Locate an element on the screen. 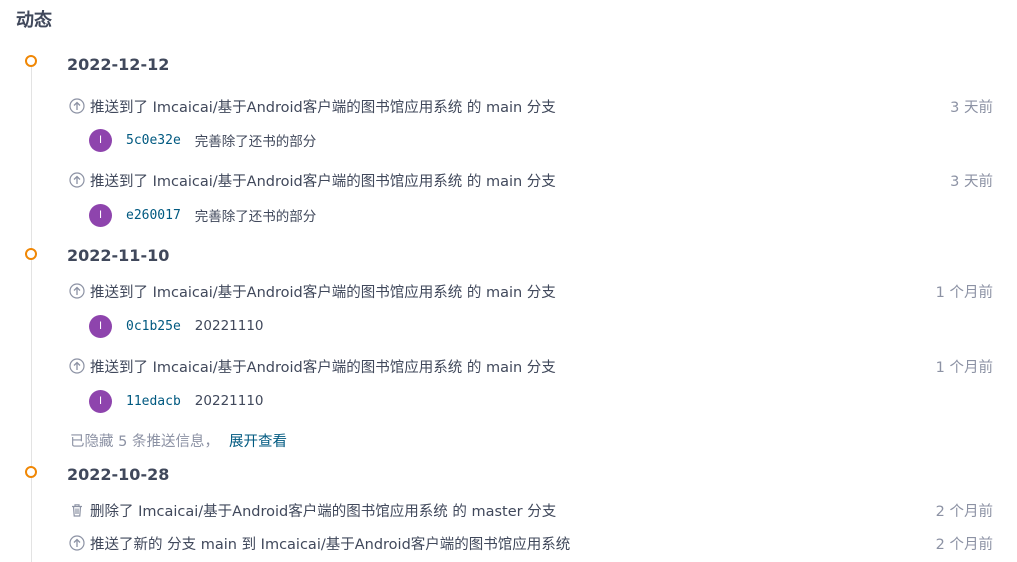  trash-icon is located at coordinates (77, 510).